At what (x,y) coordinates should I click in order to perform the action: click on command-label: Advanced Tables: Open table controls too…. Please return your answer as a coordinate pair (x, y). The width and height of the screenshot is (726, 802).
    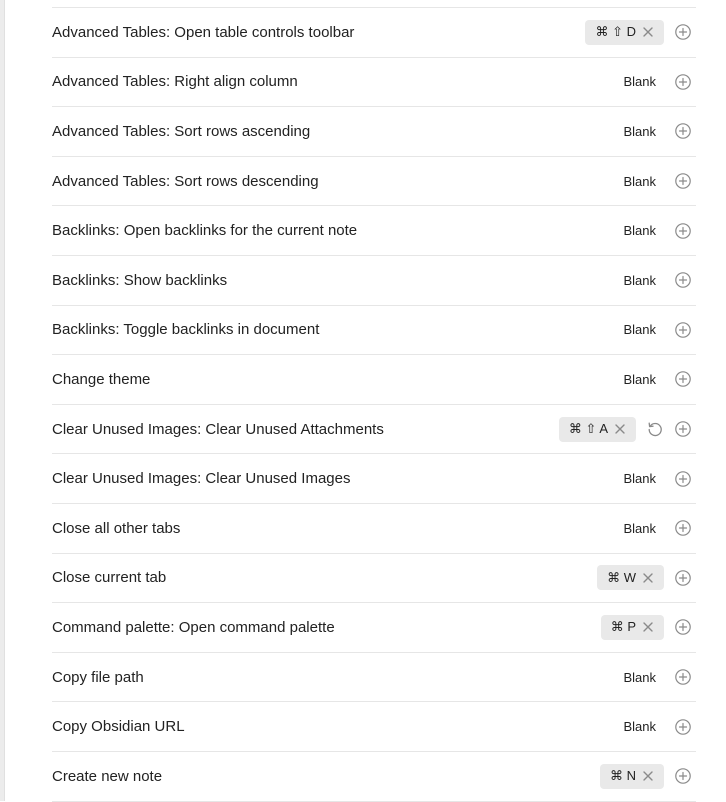
    Looking at the image, I should click on (203, 32).